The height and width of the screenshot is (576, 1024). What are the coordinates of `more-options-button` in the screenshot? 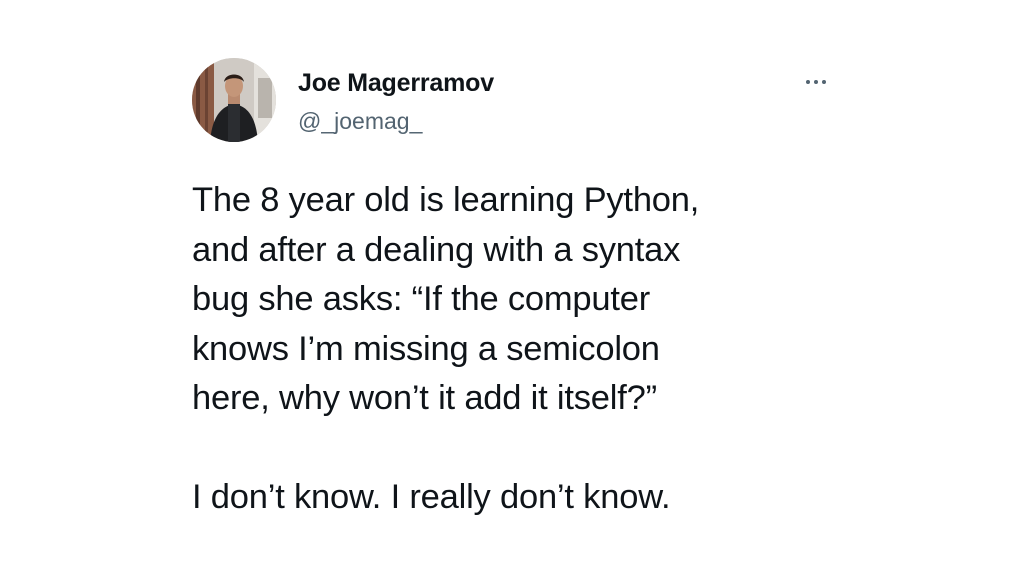 It's located at (816, 82).